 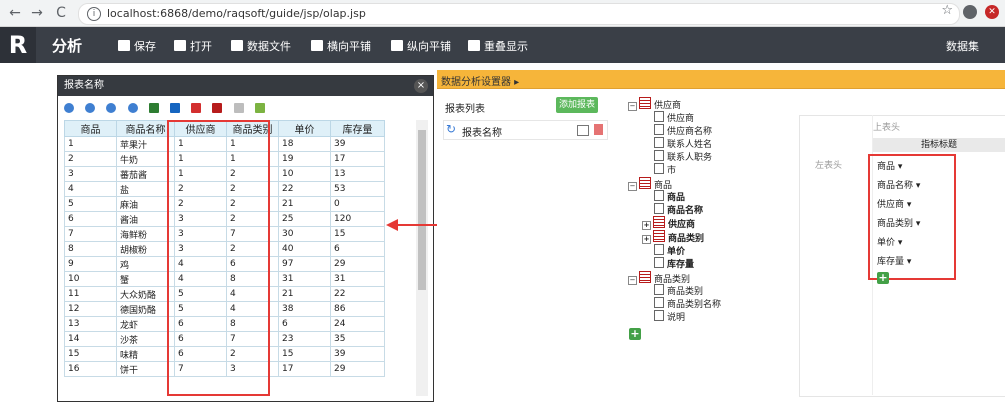 I want to click on tree-field: 库存量, so click(x=674, y=263).